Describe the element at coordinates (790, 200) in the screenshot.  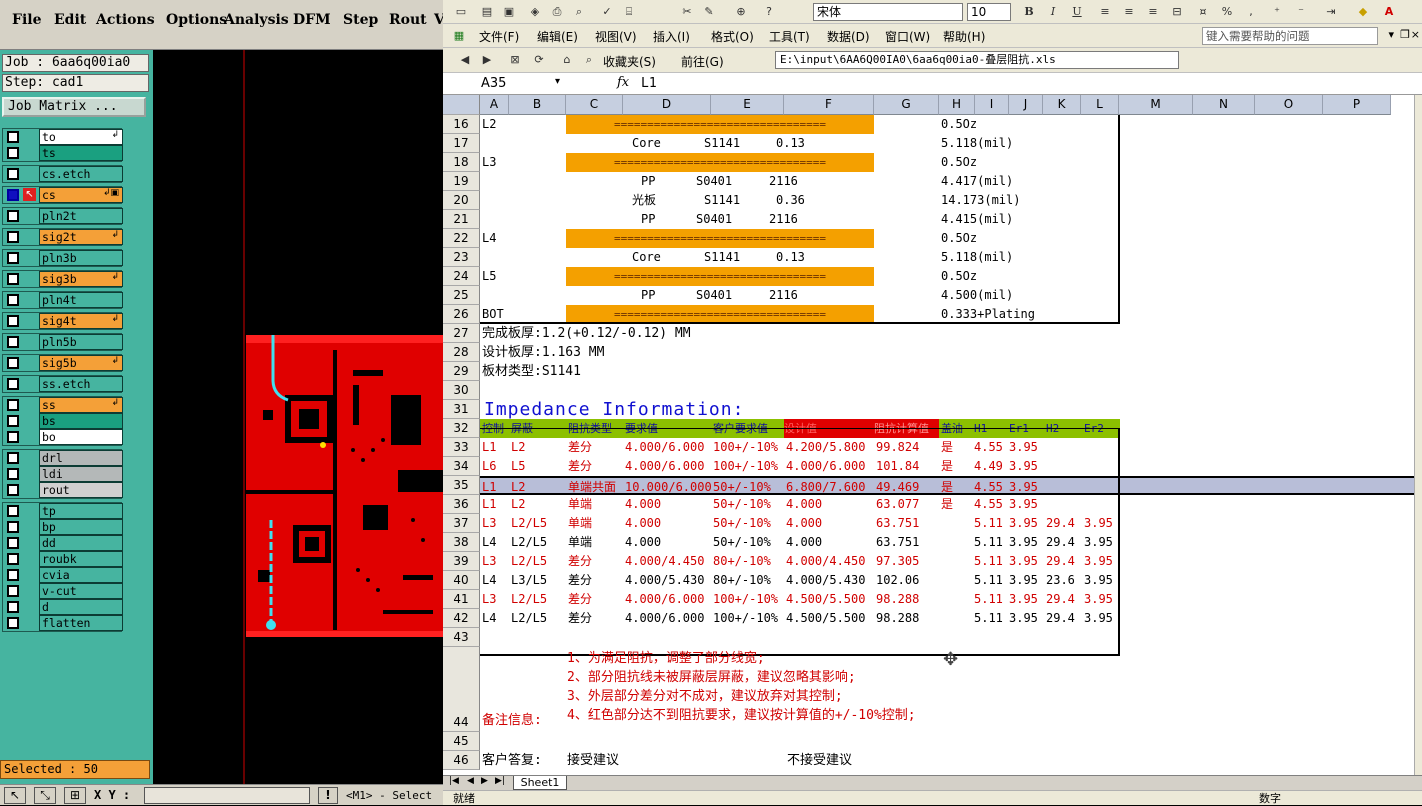
I see `cell-f2: 0.36` at that location.